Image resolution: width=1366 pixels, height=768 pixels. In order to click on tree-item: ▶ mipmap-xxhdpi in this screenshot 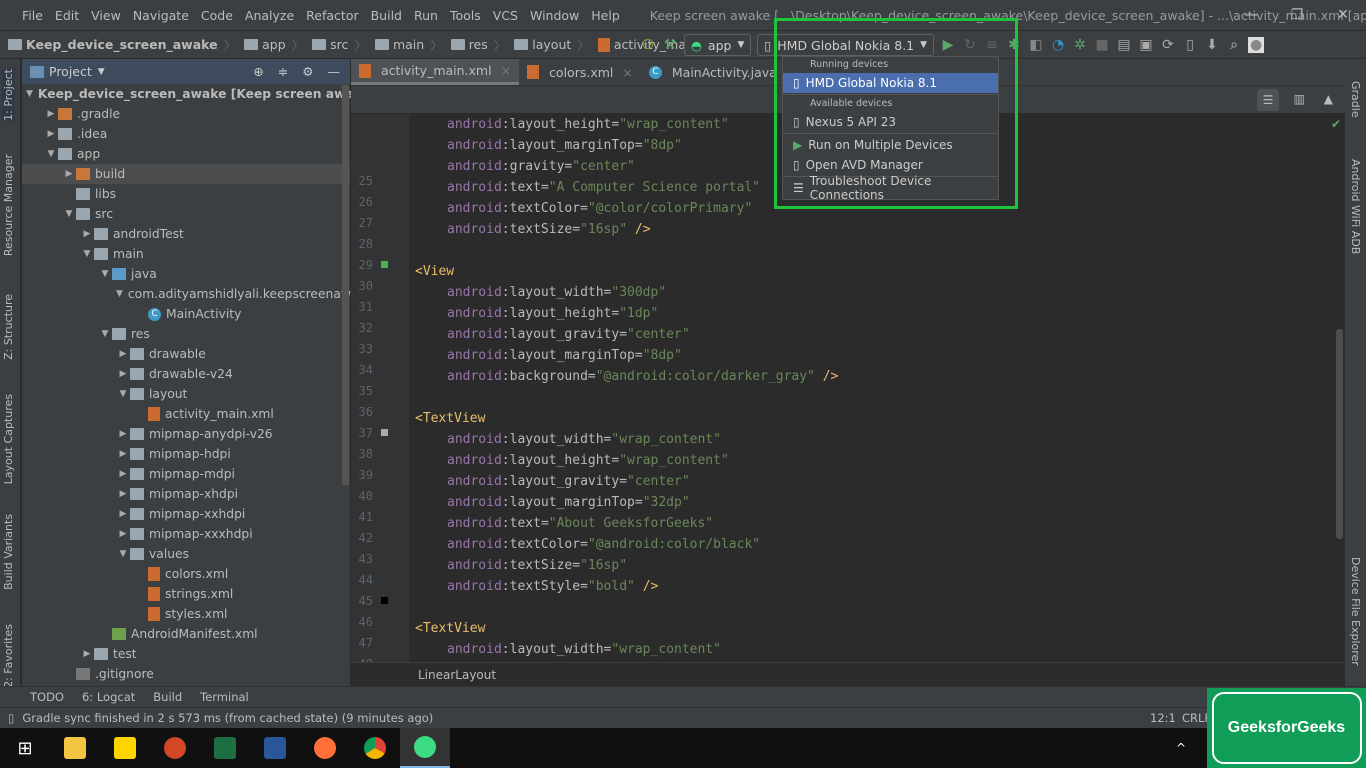, I will do `click(186, 514)`.